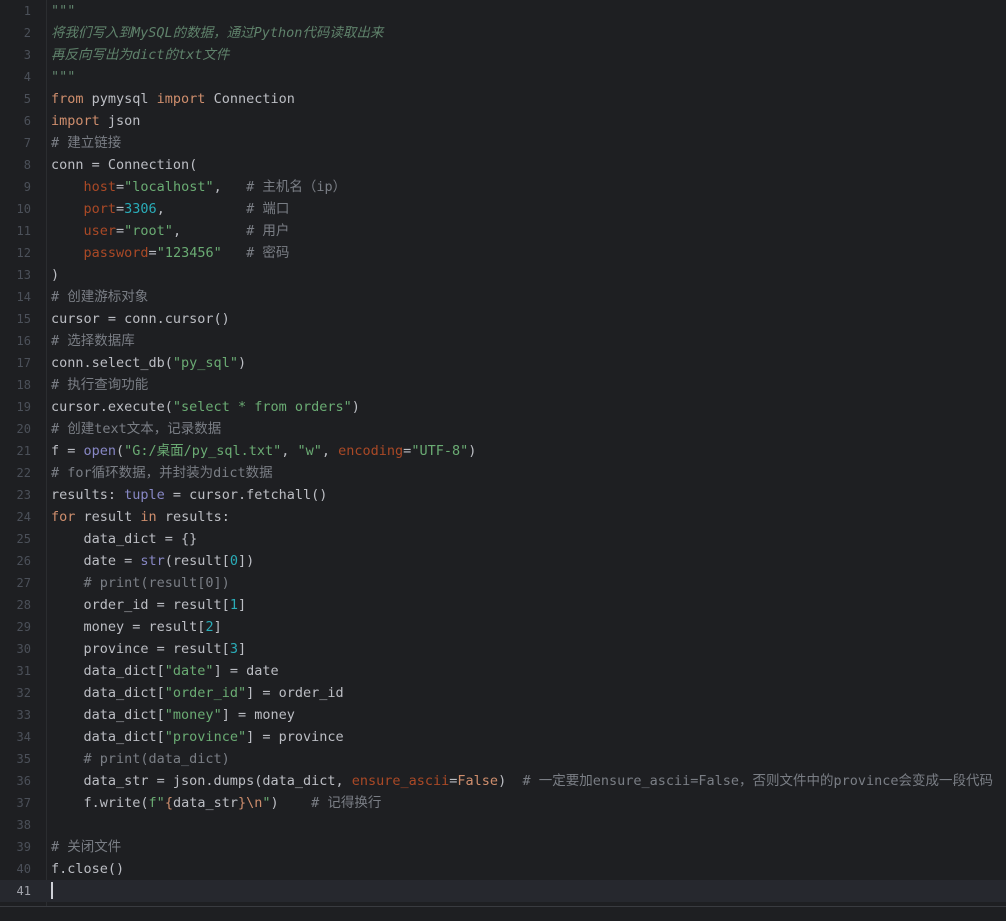 The width and height of the screenshot is (1006, 921). Describe the element at coordinates (197, 737) in the screenshot. I see `code-text: data_dict["province"] = province` at that location.